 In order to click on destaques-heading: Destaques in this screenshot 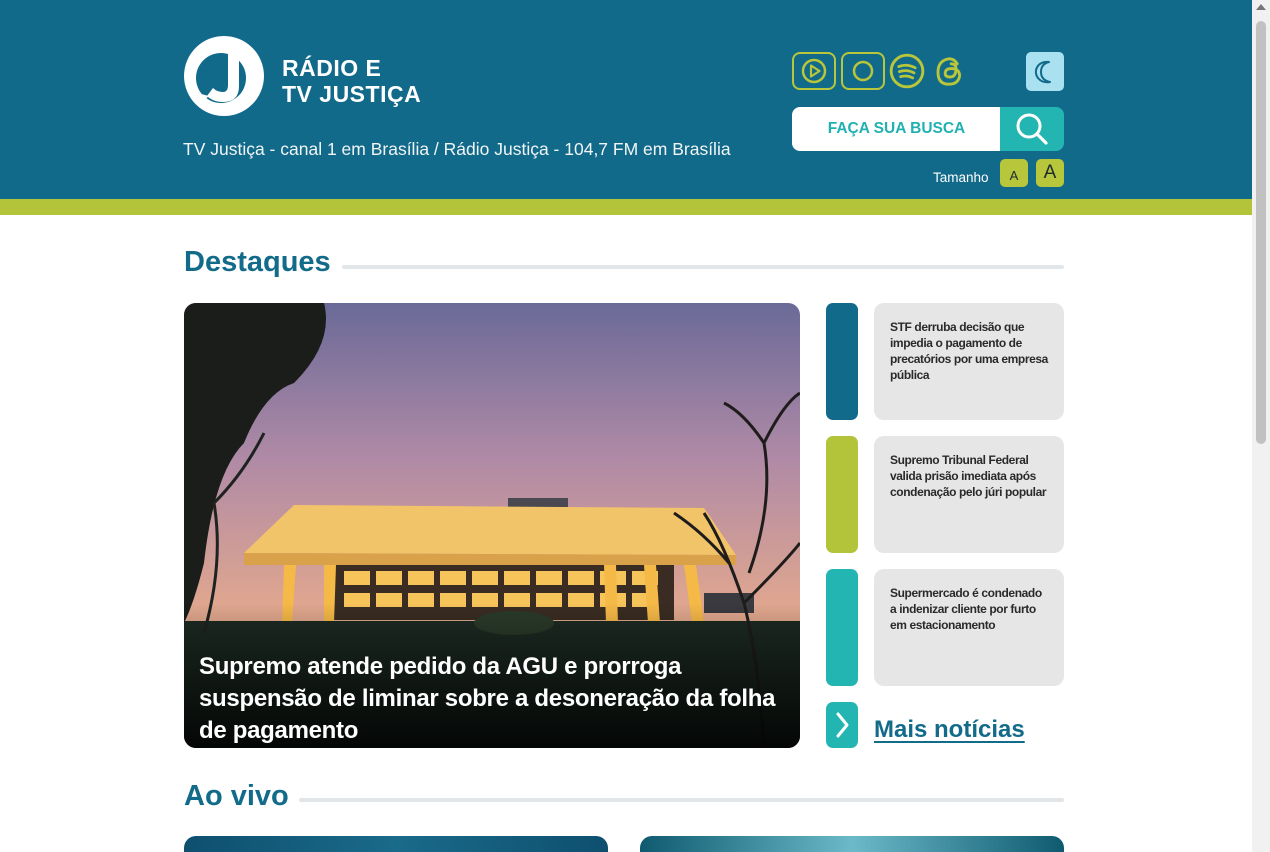, I will do `click(257, 262)`.